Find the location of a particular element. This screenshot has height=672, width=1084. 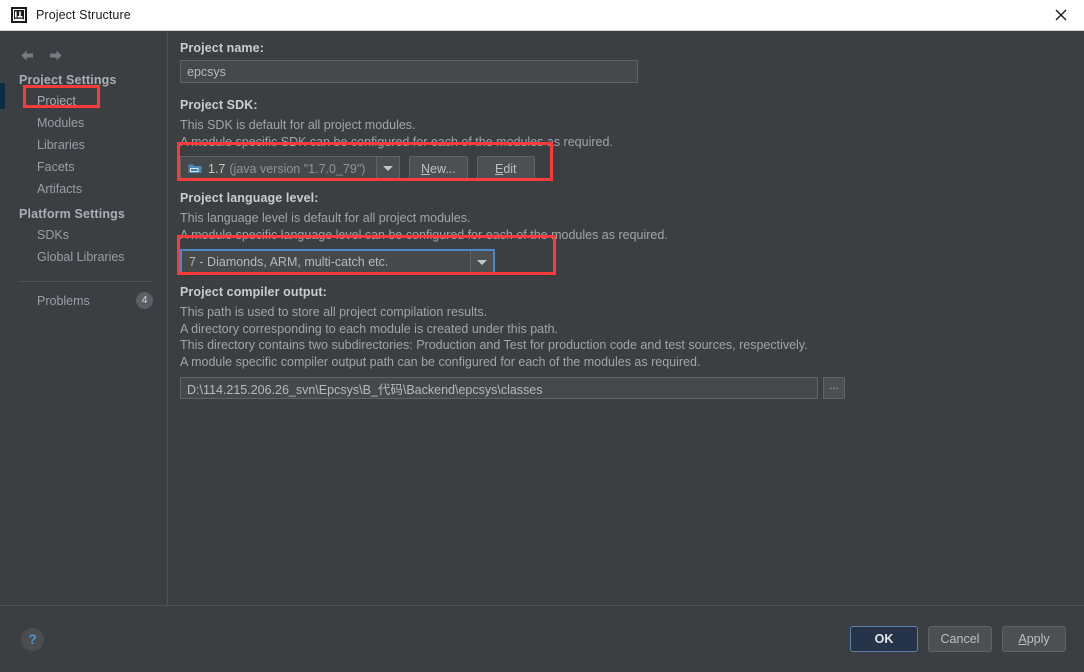

sidebar-group-title-project-settings: Project Settings is located at coordinates (68, 80).